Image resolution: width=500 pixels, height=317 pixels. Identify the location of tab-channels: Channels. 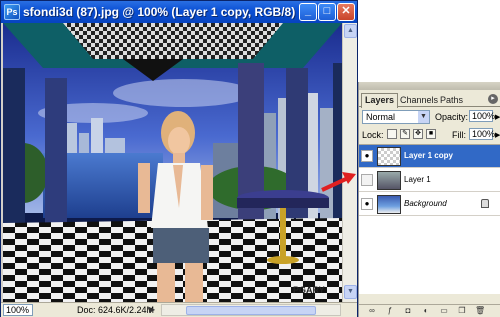
(419, 100).